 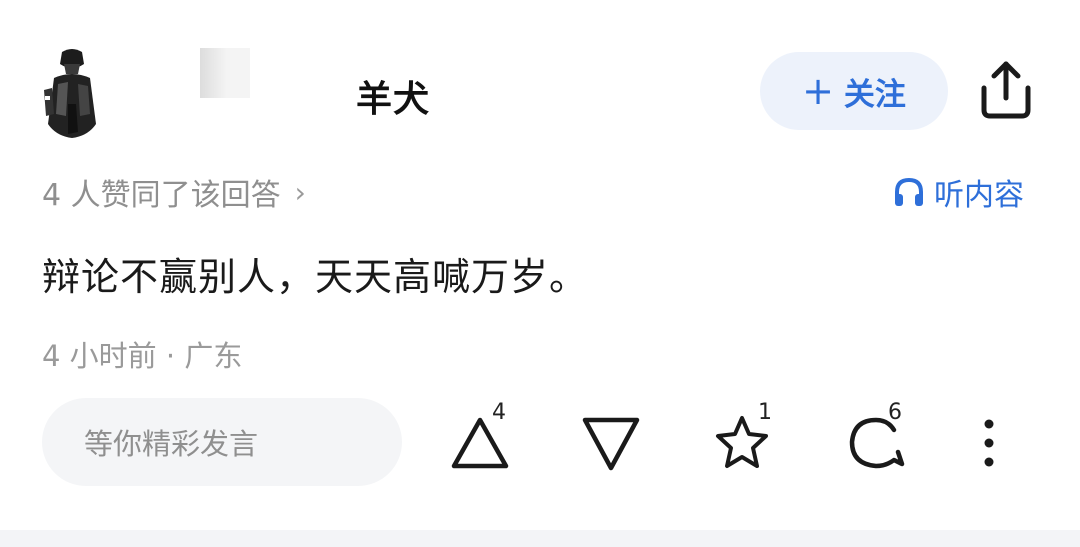 I want to click on favorite-count: 1, so click(x=765, y=412).